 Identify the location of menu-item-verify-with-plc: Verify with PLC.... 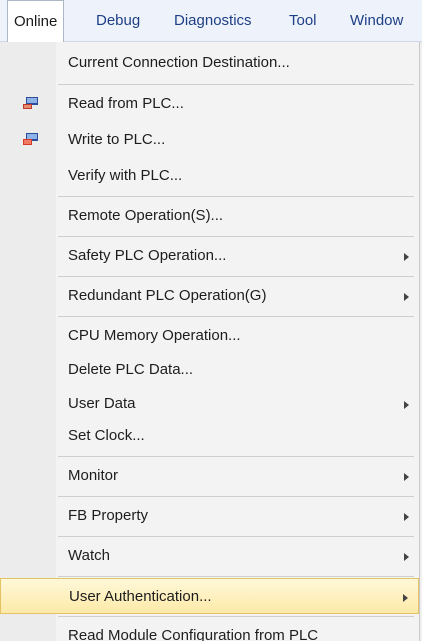
(209, 176).